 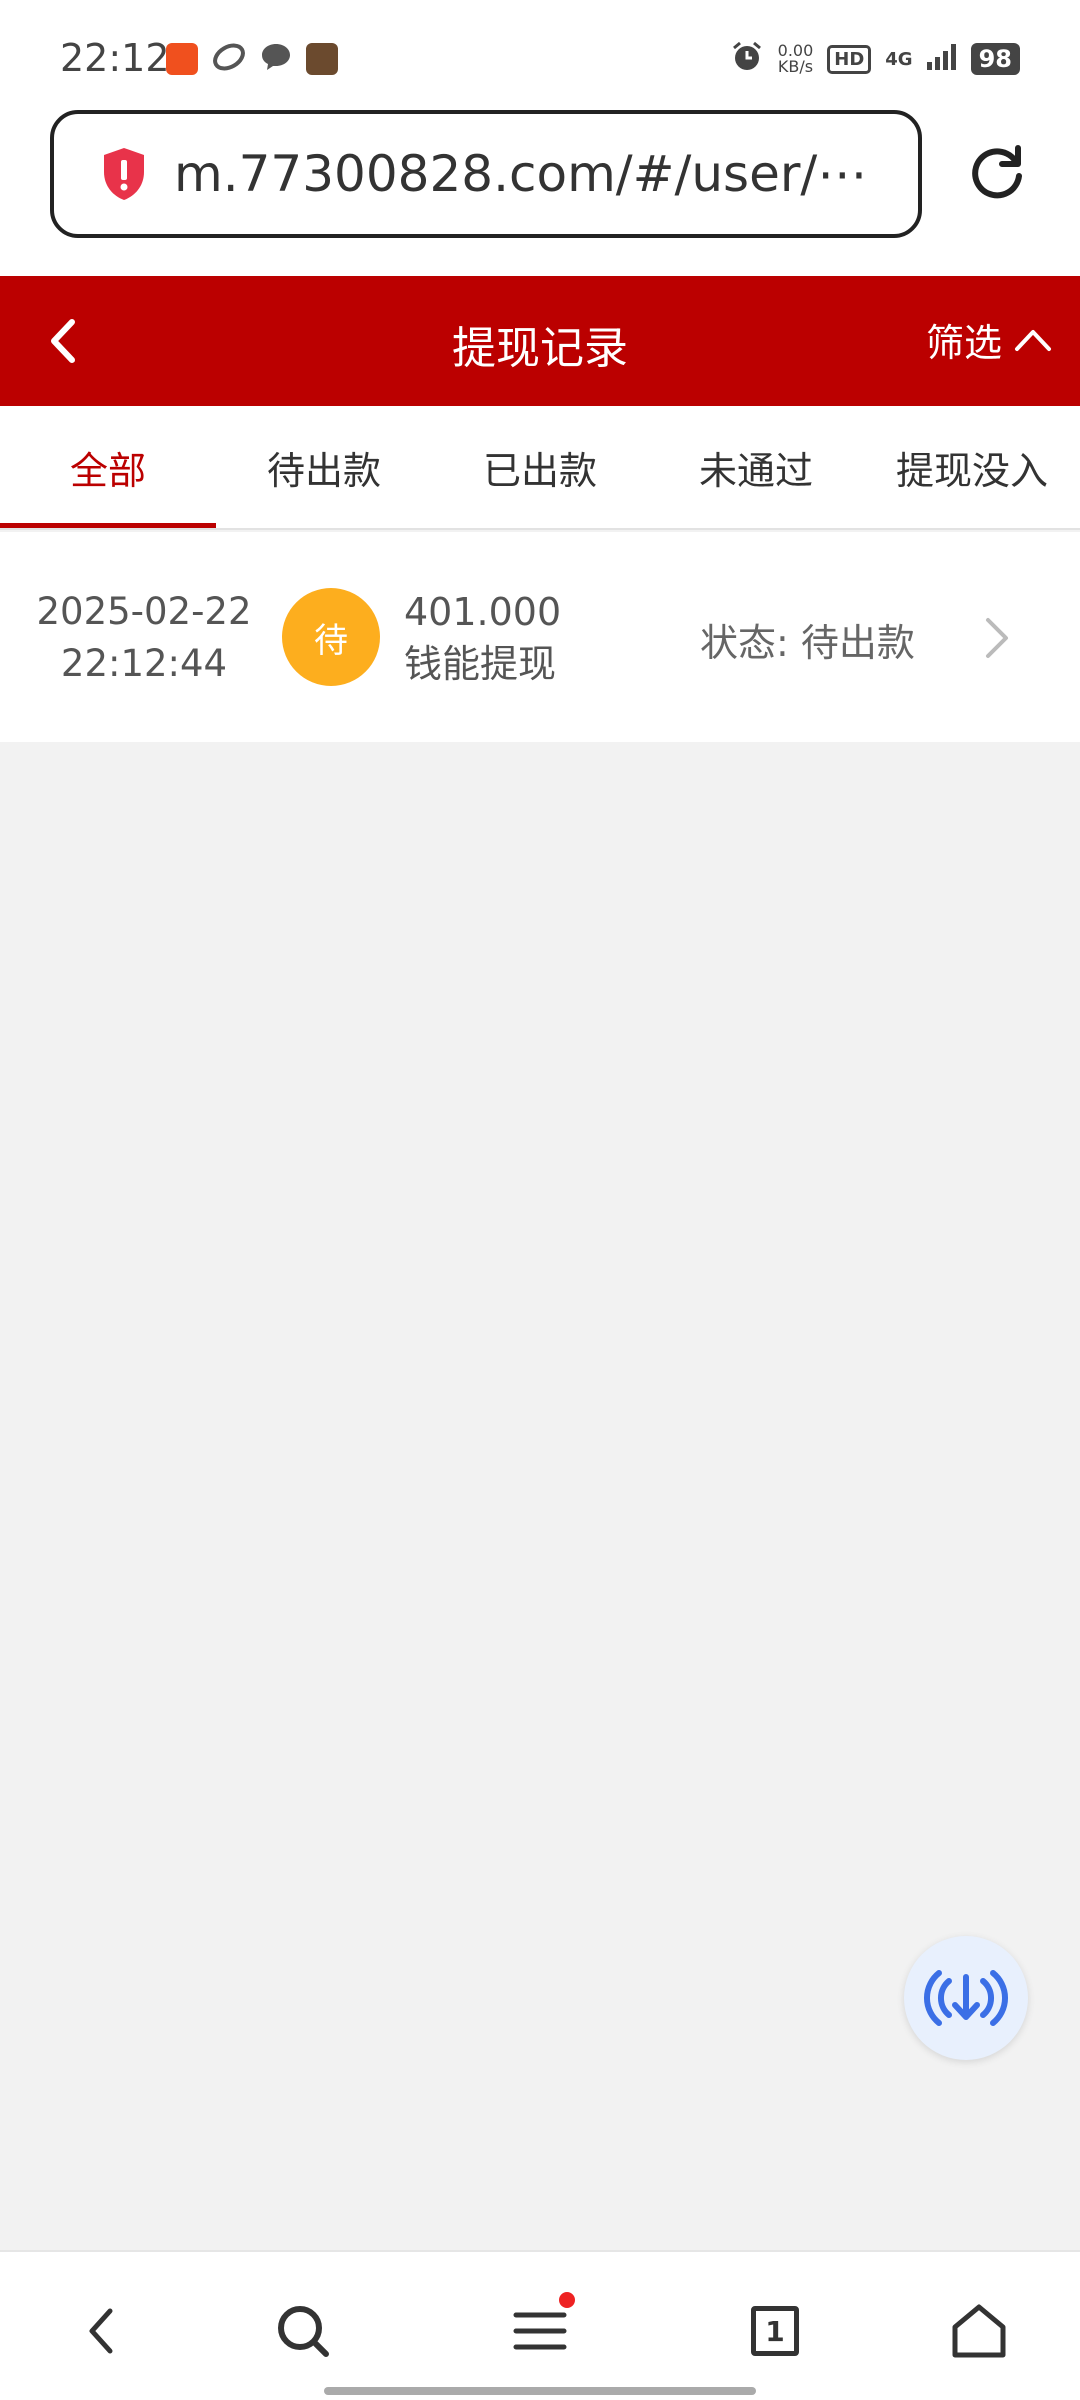 What do you see at coordinates (520, 174) in the screenshot?
I see `url-text: m.77300828.com/#/user/⋯` at bounding box center [520, 174].